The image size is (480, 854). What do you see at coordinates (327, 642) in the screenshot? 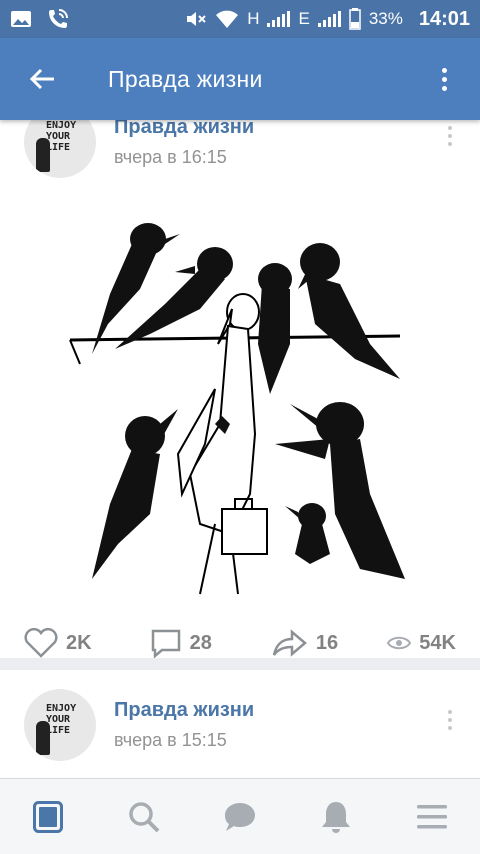
I see `shares-count: 16` at bounding box center [327, 642].